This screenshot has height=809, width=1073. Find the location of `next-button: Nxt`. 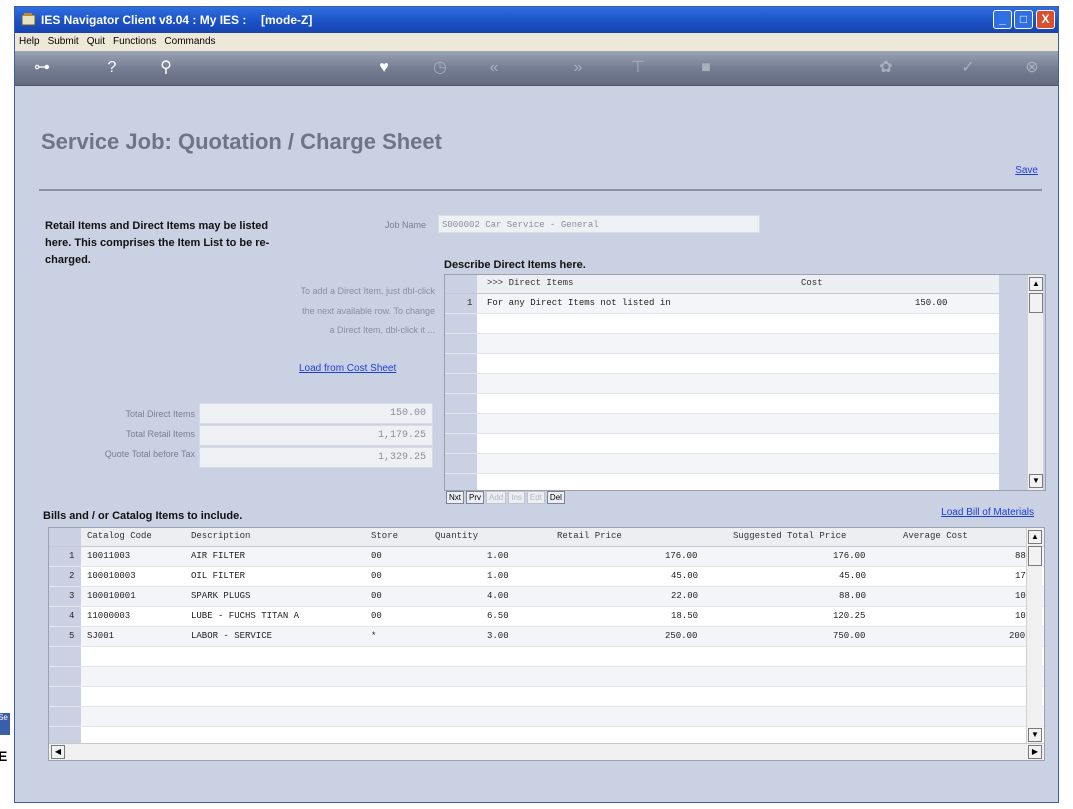

next-button: Nxt is located at coordinates (455, 497).